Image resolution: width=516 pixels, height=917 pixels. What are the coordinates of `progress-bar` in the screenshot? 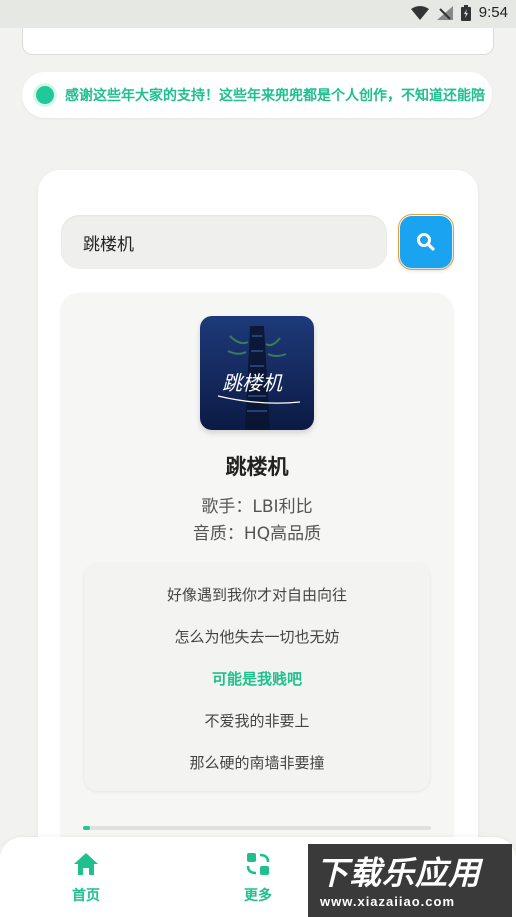 It's located at (257, 828).